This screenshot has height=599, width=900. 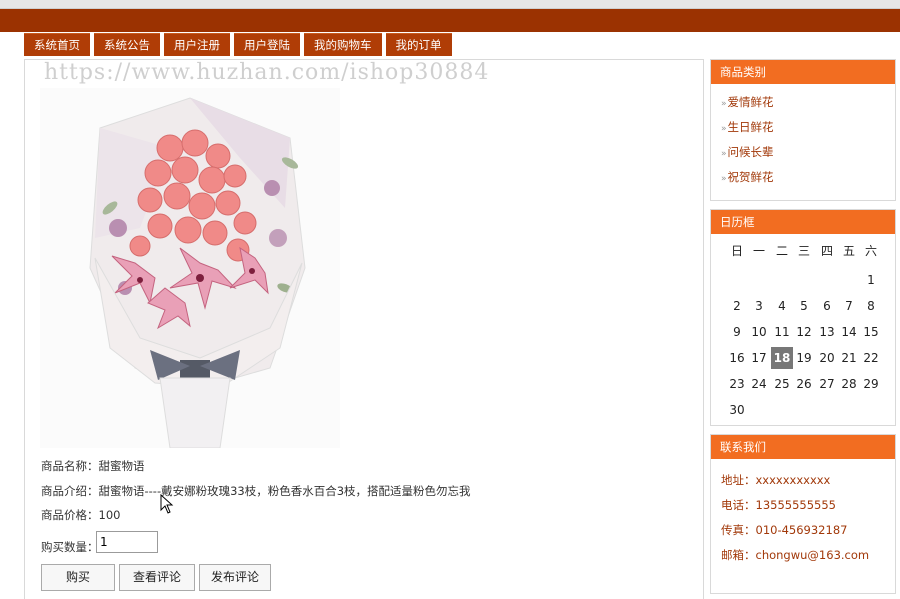 What do you see at coordinates (871, 280) in the screenshot?
I see `calendar-day: 1` at bounding box center [871, 280].